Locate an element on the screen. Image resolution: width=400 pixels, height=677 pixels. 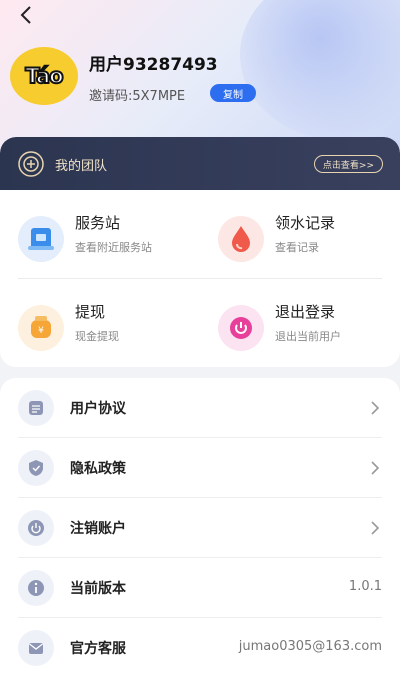
water-record-item: 领水记录 查看记录 is located at coordinates (295, 242).